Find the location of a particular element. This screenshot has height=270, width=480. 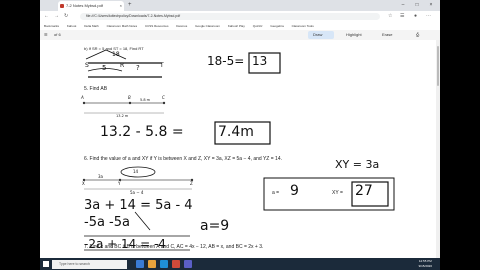

close-window-button: × is located at coordinates (431, 5).